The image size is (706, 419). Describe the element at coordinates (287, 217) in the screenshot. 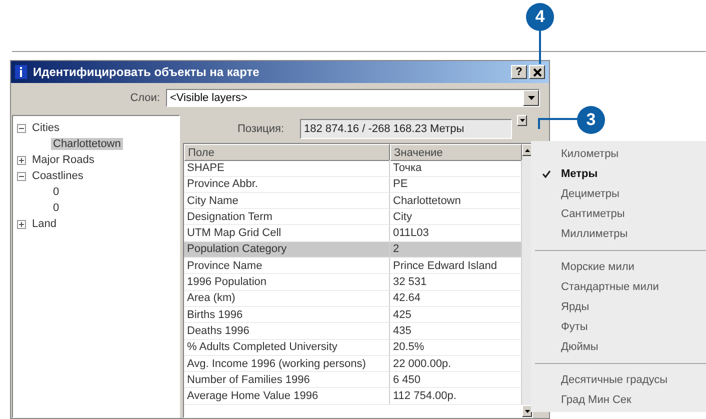

I see `table-cell: Designation Term` at that location.